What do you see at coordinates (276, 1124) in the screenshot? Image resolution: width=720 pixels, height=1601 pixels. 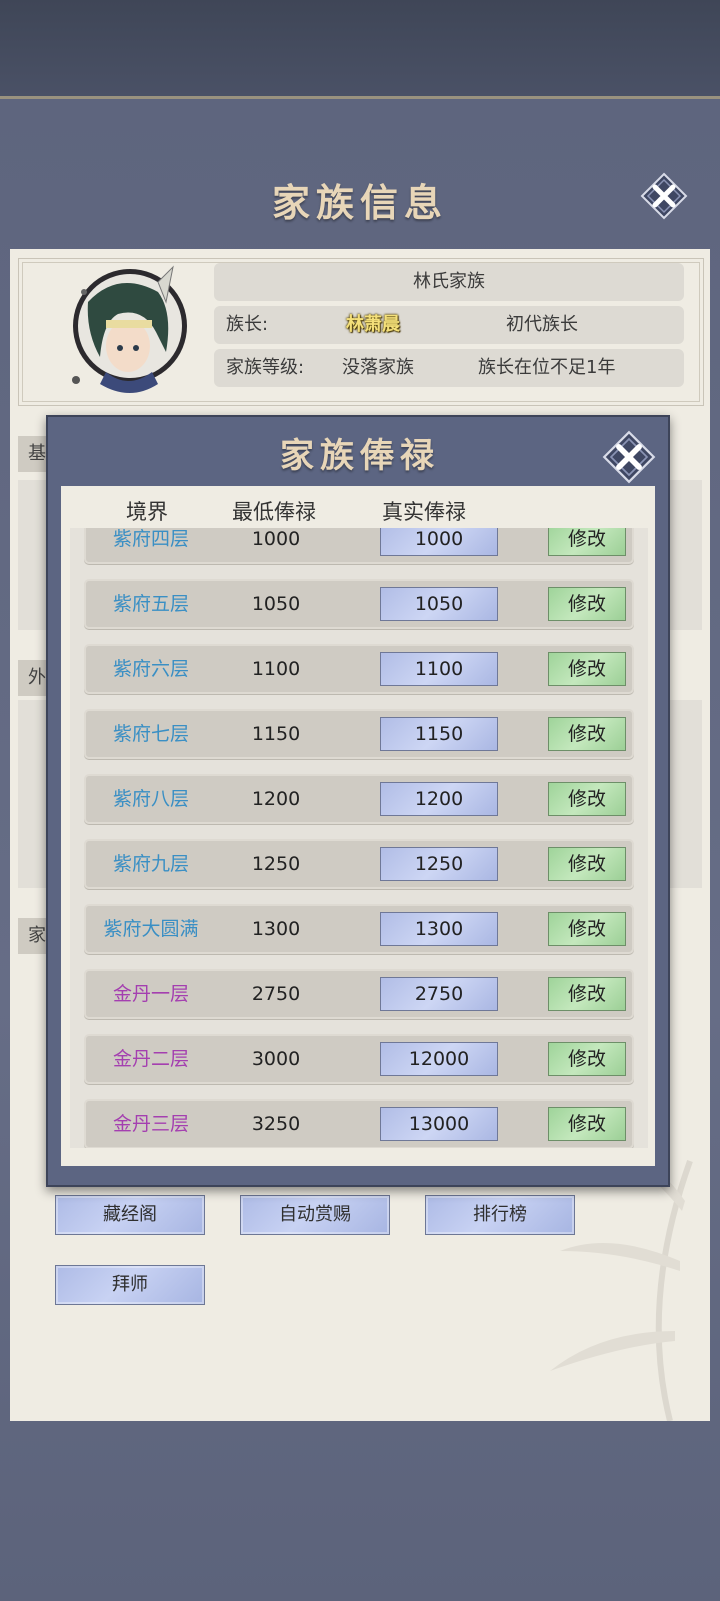 I see `min-salary: 3250` at bounding box center [276, 1124].